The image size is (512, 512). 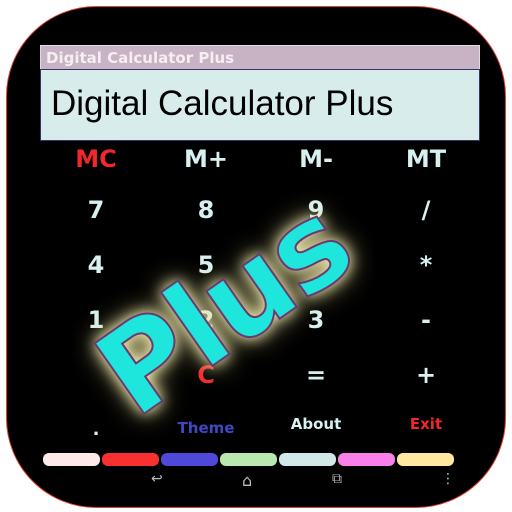 I want to click on m-plus-button: M+, so click(x=206, y=159).